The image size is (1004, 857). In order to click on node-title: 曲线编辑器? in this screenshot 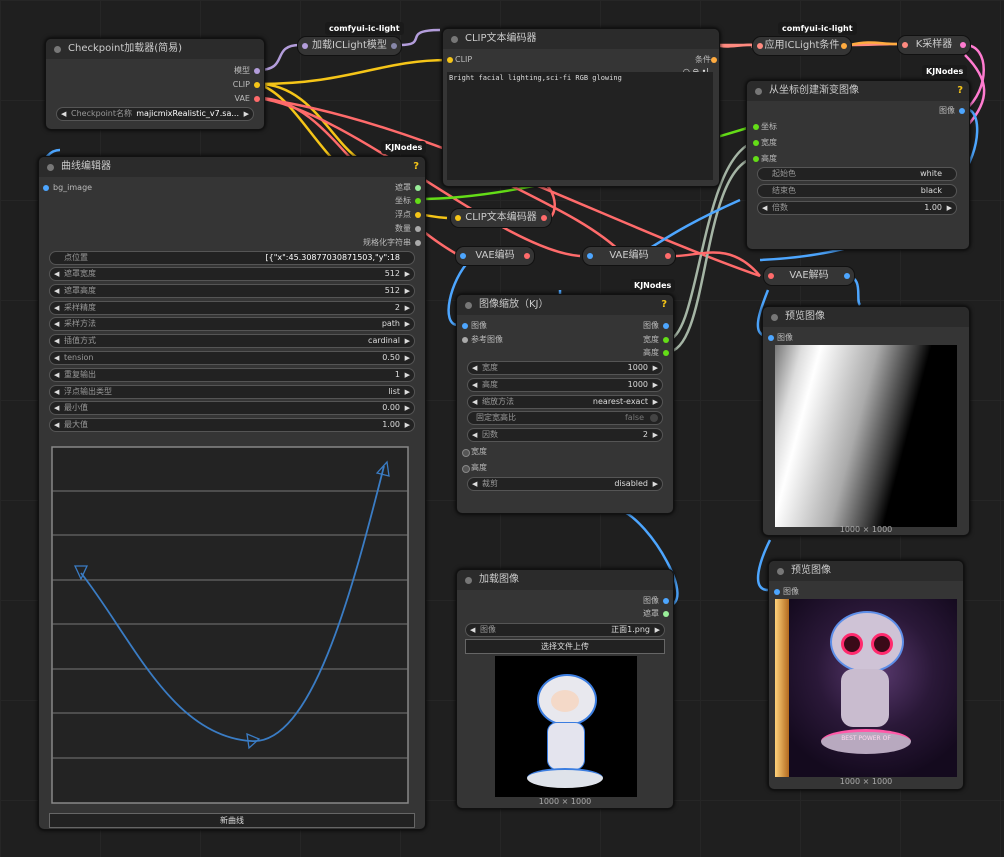, I will do `click(232, 167)`.